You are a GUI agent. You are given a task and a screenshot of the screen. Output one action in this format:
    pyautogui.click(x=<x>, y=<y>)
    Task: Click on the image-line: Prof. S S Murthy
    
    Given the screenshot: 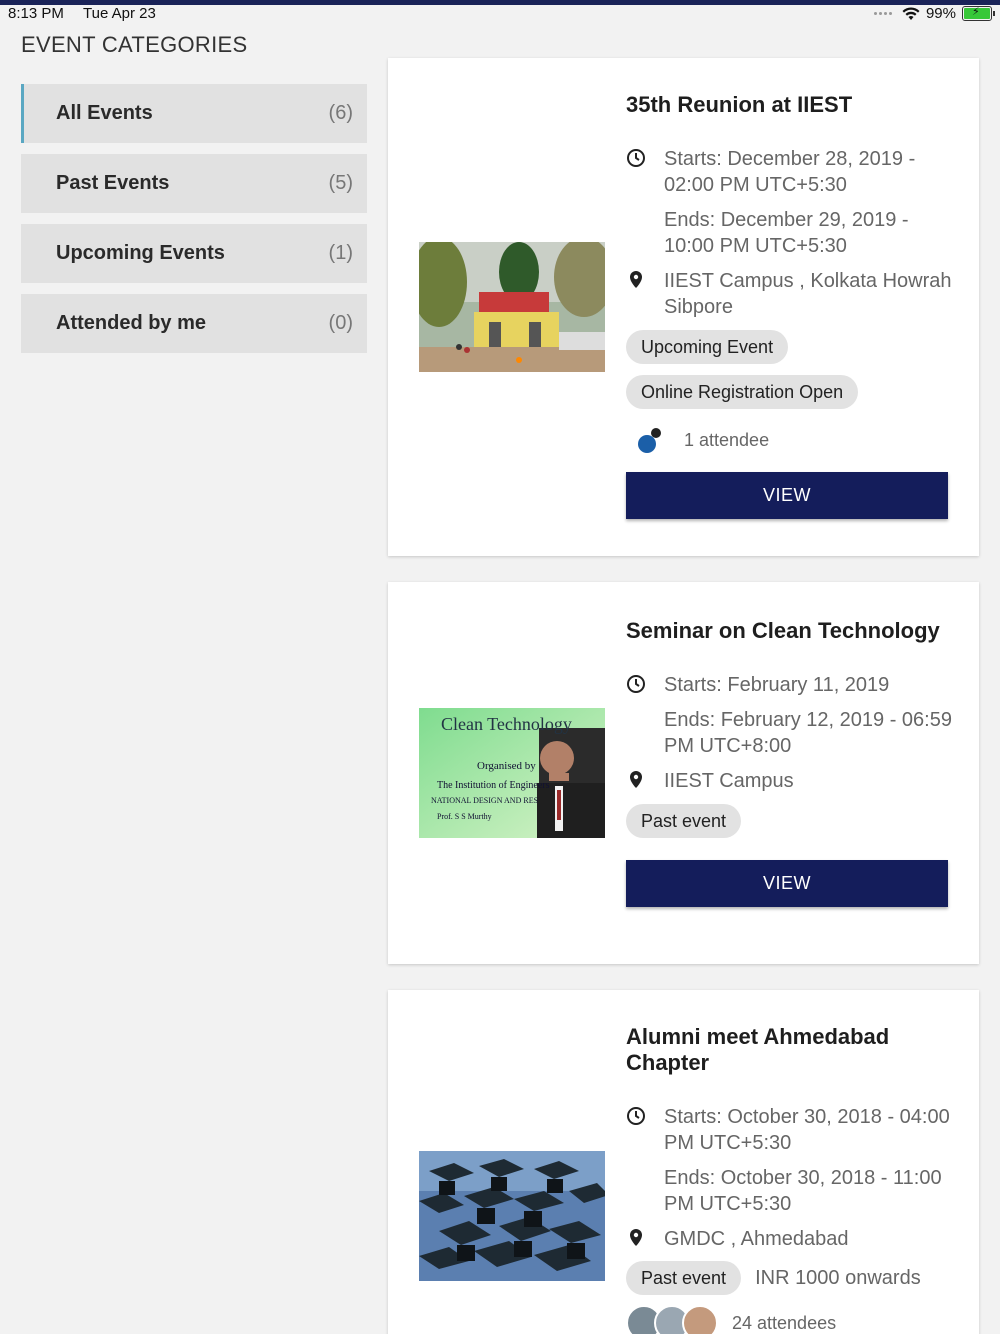 What is the action you would take?
    pyautogui.click(x=464, y=816)
    